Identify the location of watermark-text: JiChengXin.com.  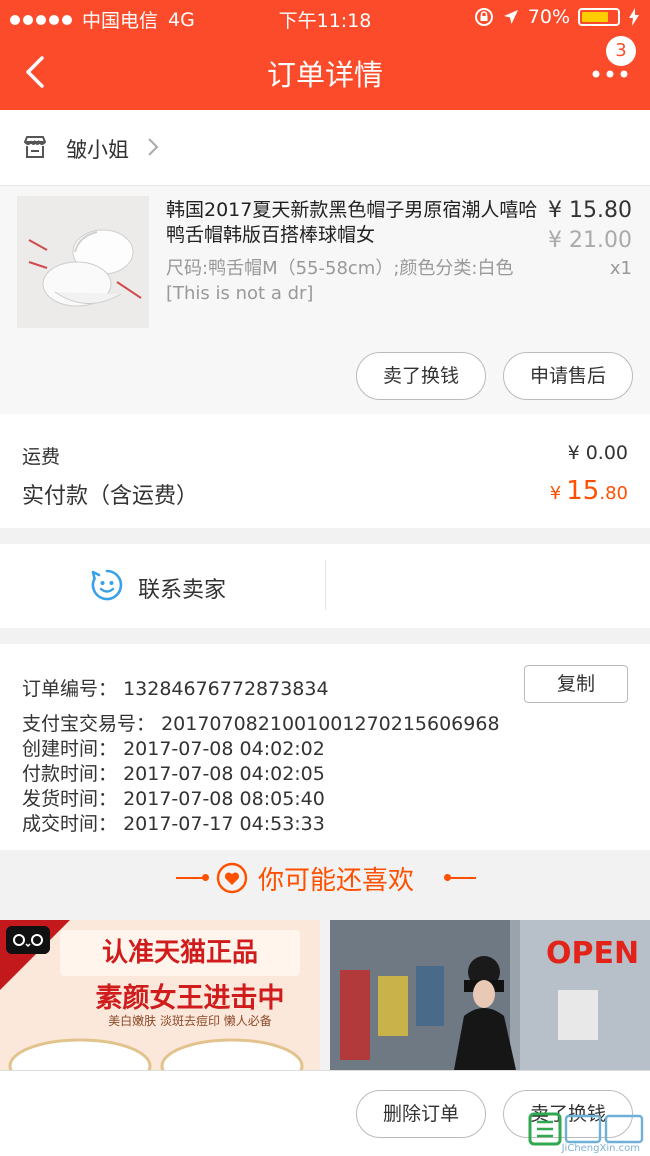
(600, 1148).